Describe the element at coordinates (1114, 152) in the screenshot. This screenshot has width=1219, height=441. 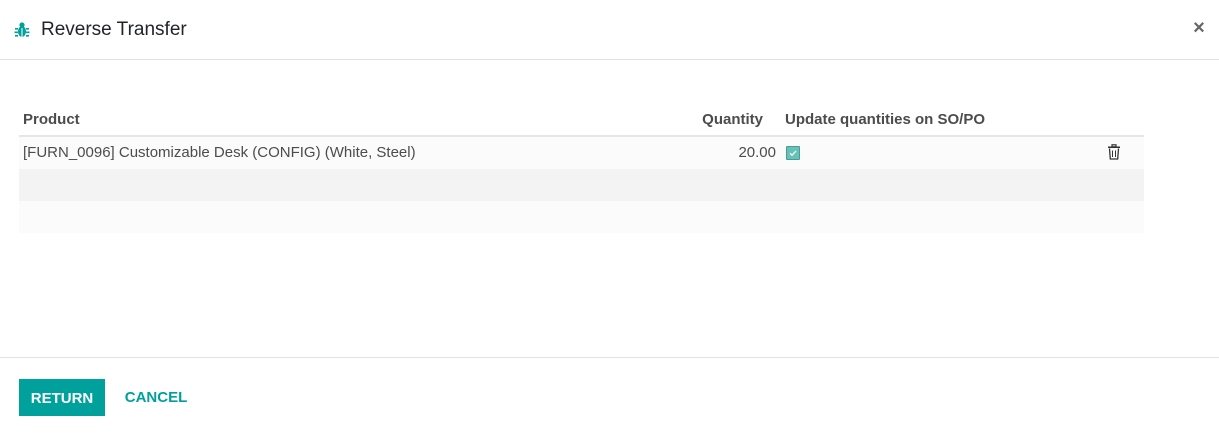
I see `trash-icon` at that location.